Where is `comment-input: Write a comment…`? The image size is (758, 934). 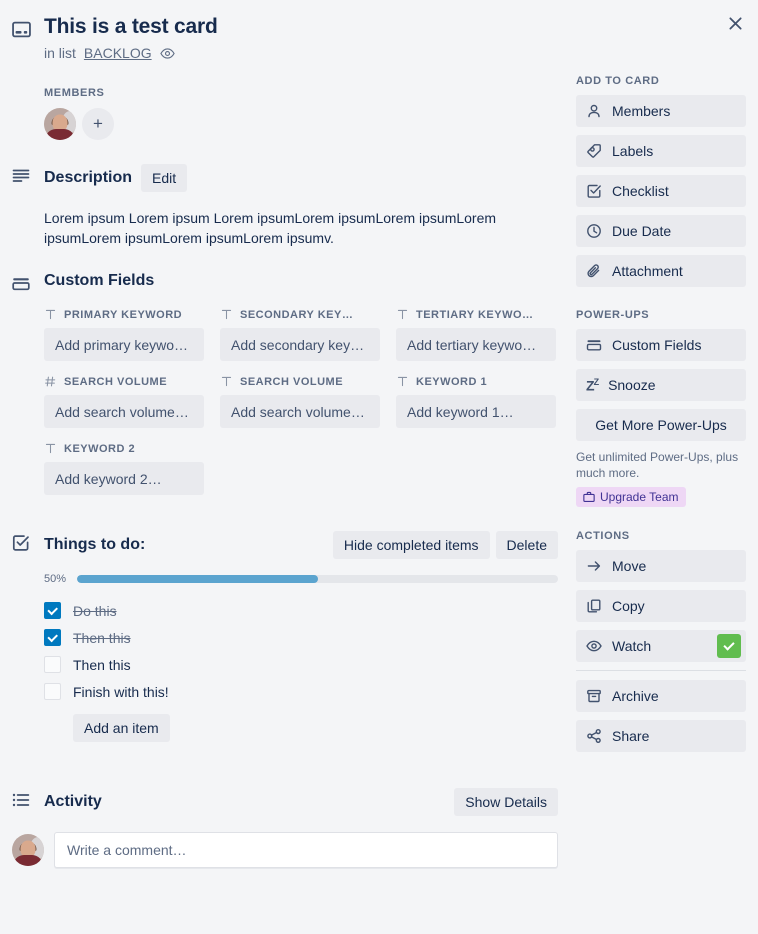
comment-input: Write a comment… is located at coordinates (306, 850).